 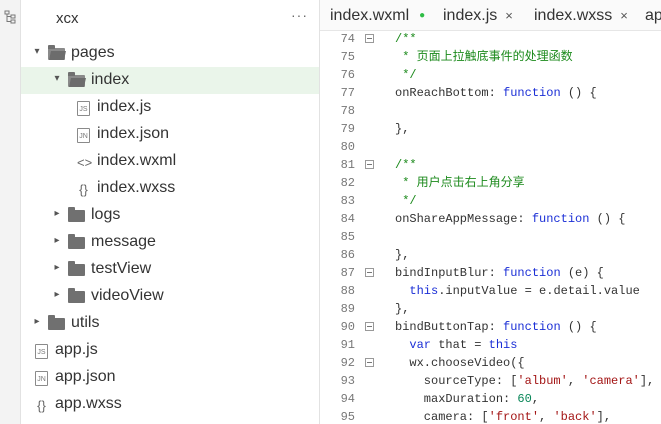 What do you see at coordinates (93, 52) in the screenshot?
I see `tree-item-label: pages` at bounding box center [93, 52].